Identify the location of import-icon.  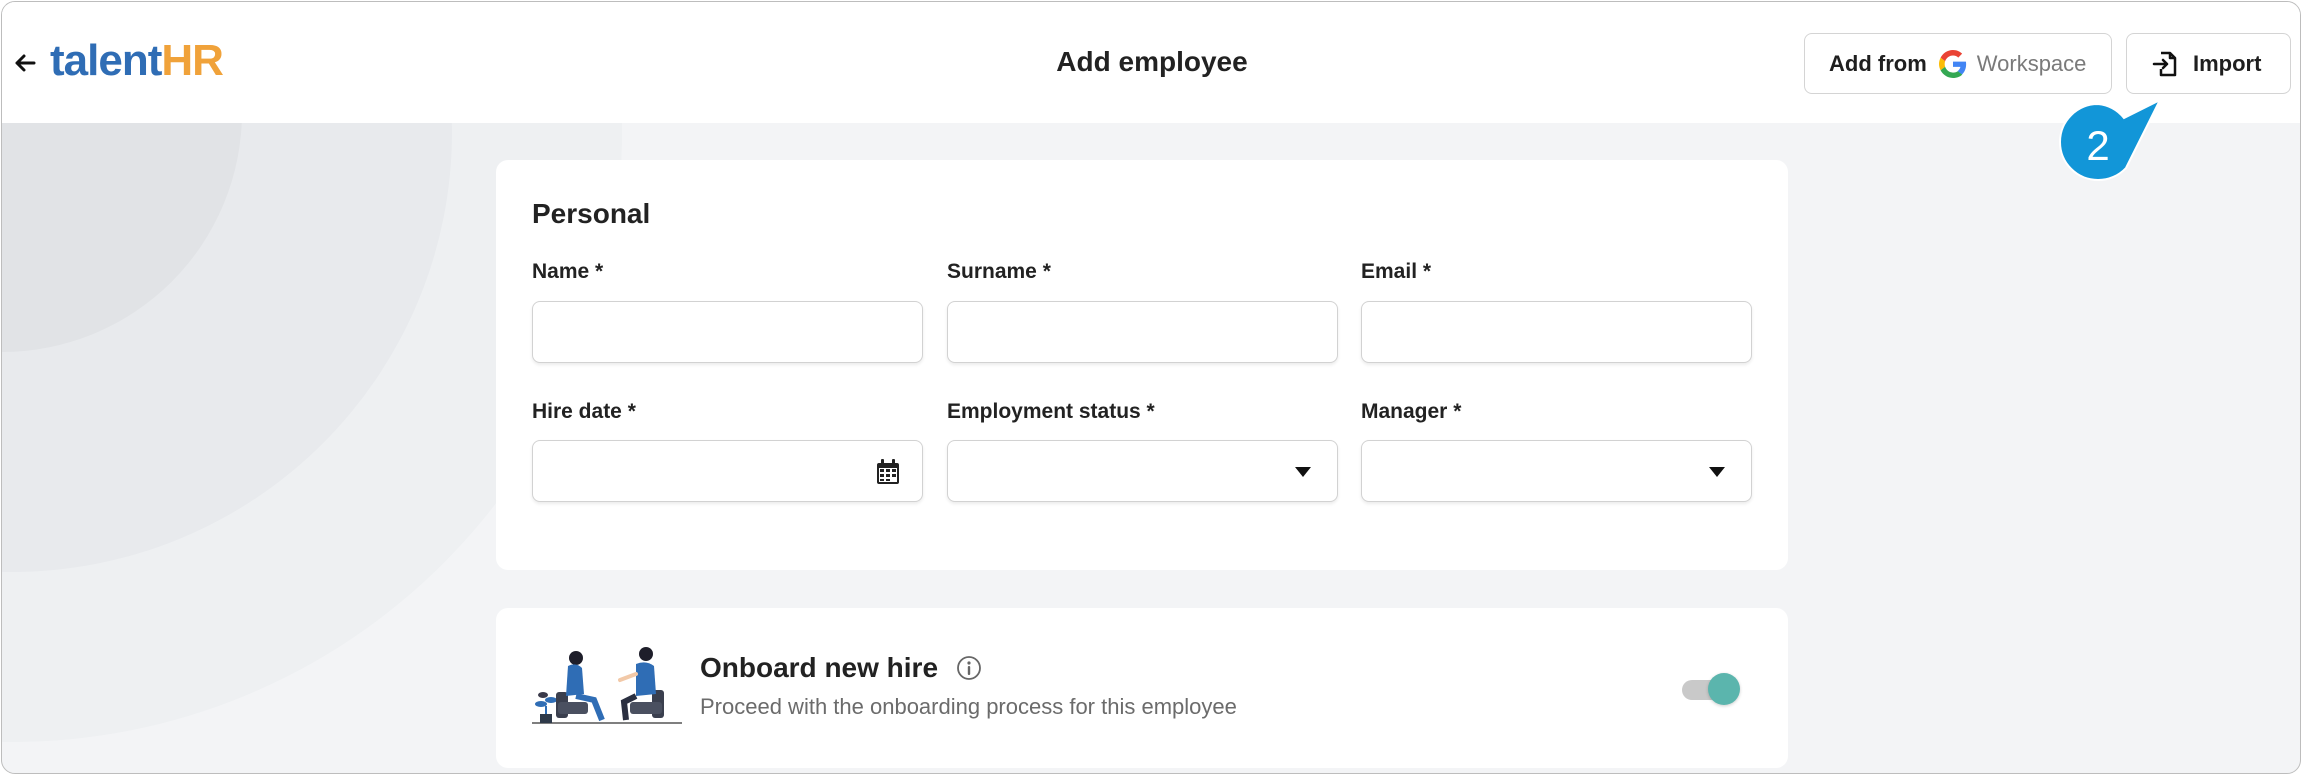
(2164, 63).